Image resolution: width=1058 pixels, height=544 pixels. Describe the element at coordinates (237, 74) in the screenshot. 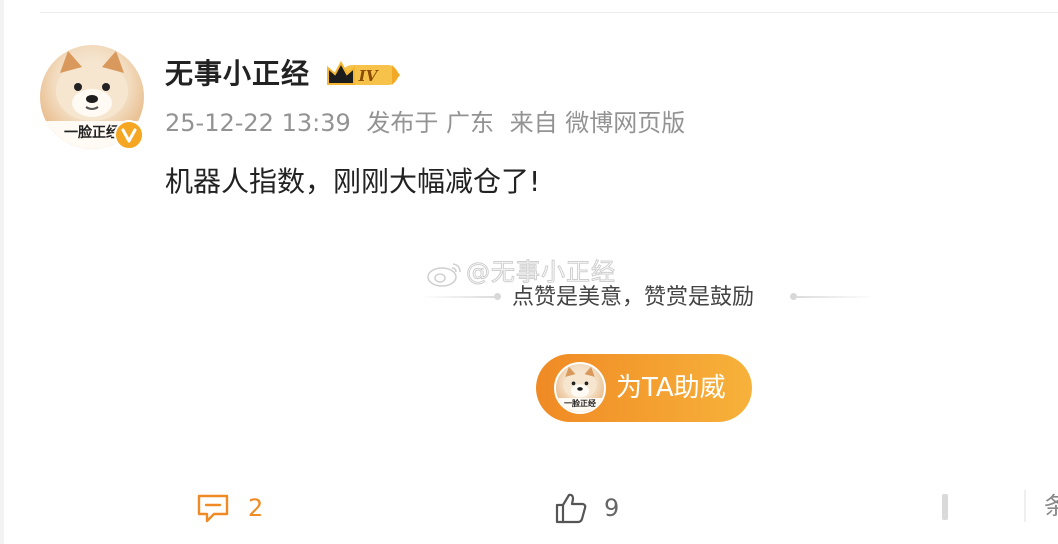

I see `author-name: 无事小正经` at that location.